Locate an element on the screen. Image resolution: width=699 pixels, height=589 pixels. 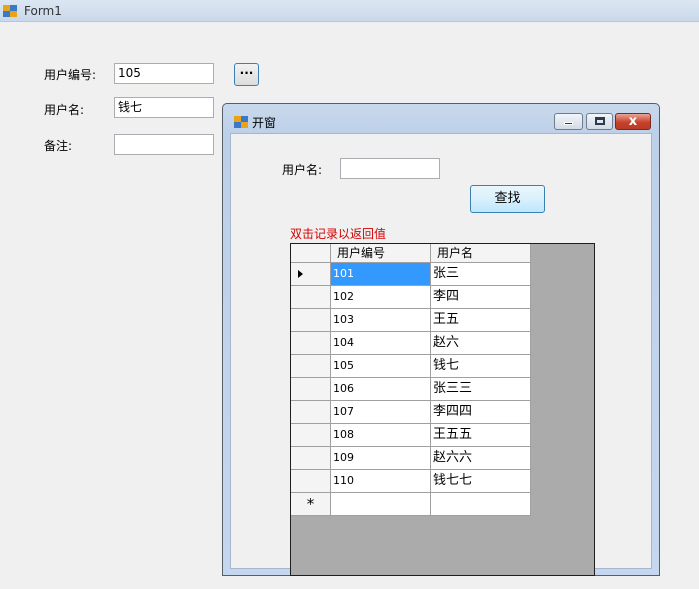
form-icon is located at coordinates (10, 11).